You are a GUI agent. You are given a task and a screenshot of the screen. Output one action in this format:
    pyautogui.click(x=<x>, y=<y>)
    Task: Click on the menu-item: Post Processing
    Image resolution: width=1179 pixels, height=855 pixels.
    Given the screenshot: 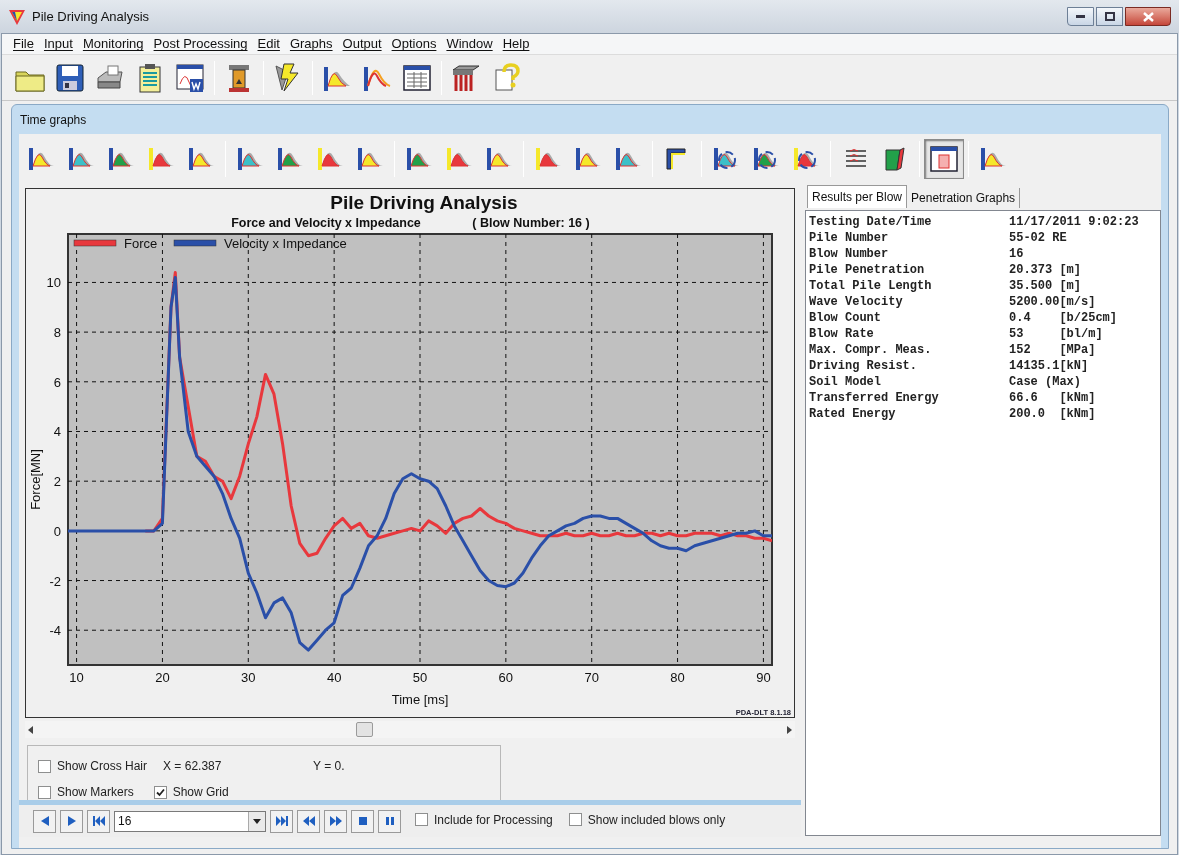 What is the action you would take?
    pyautogui.click(x=200, y=44)
    